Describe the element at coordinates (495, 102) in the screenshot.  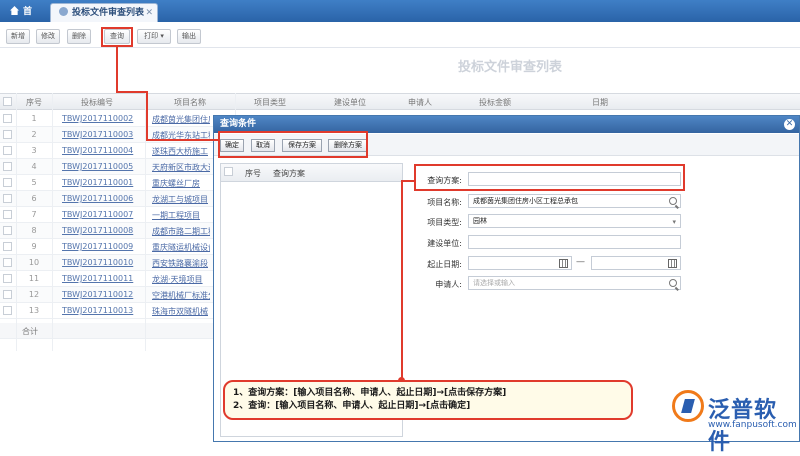
I see `col-amount: 投标金额` at that location.